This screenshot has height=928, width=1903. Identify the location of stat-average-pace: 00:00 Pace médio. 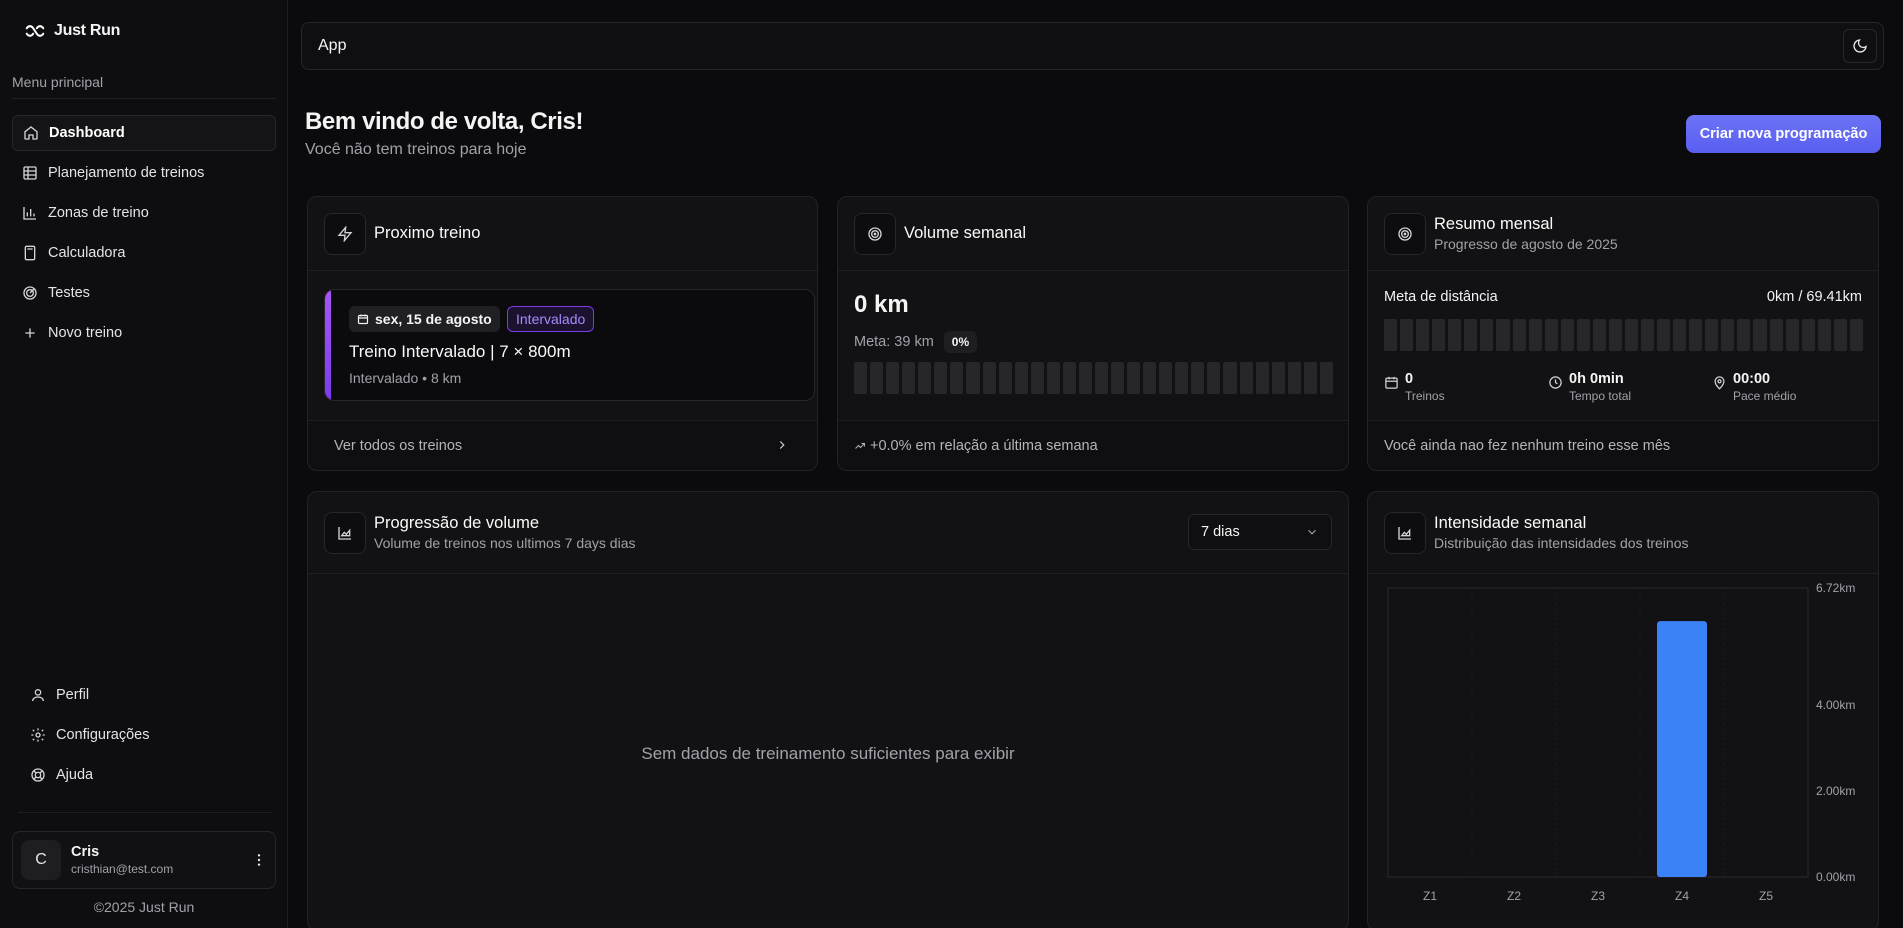
(1754, 387).